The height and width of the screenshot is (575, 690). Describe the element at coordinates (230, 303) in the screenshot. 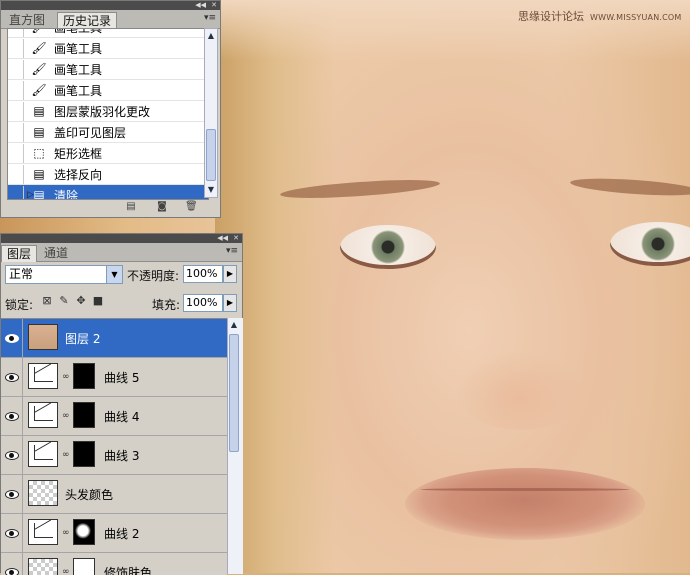

I see `fill-slider-button: ▶` at that location.